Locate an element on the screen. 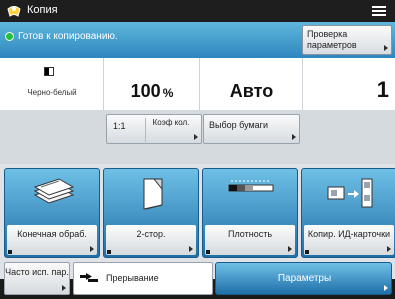 This screenshot has height=299, width=395. check-settings-button: Проверка параметров is located at coordinates (347, 40).